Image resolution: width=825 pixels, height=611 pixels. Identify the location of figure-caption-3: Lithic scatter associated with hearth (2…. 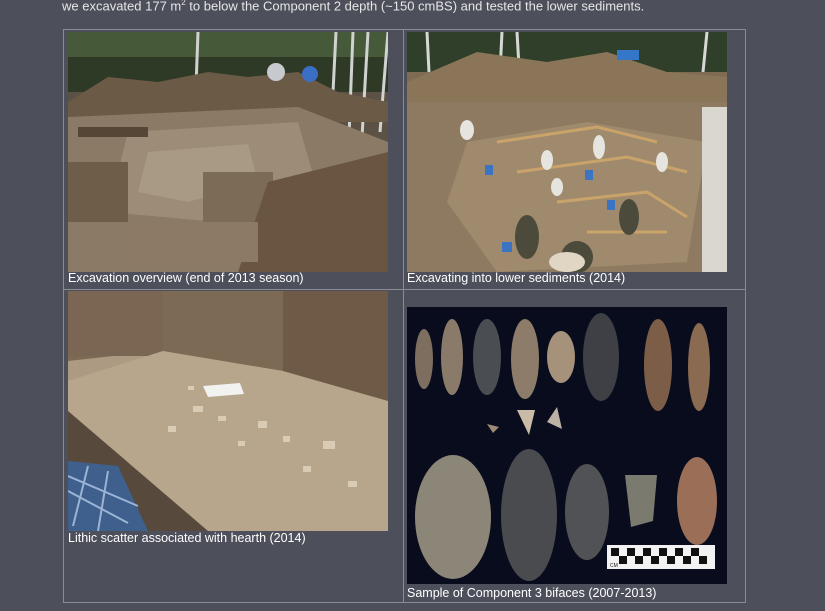
(187, 538).